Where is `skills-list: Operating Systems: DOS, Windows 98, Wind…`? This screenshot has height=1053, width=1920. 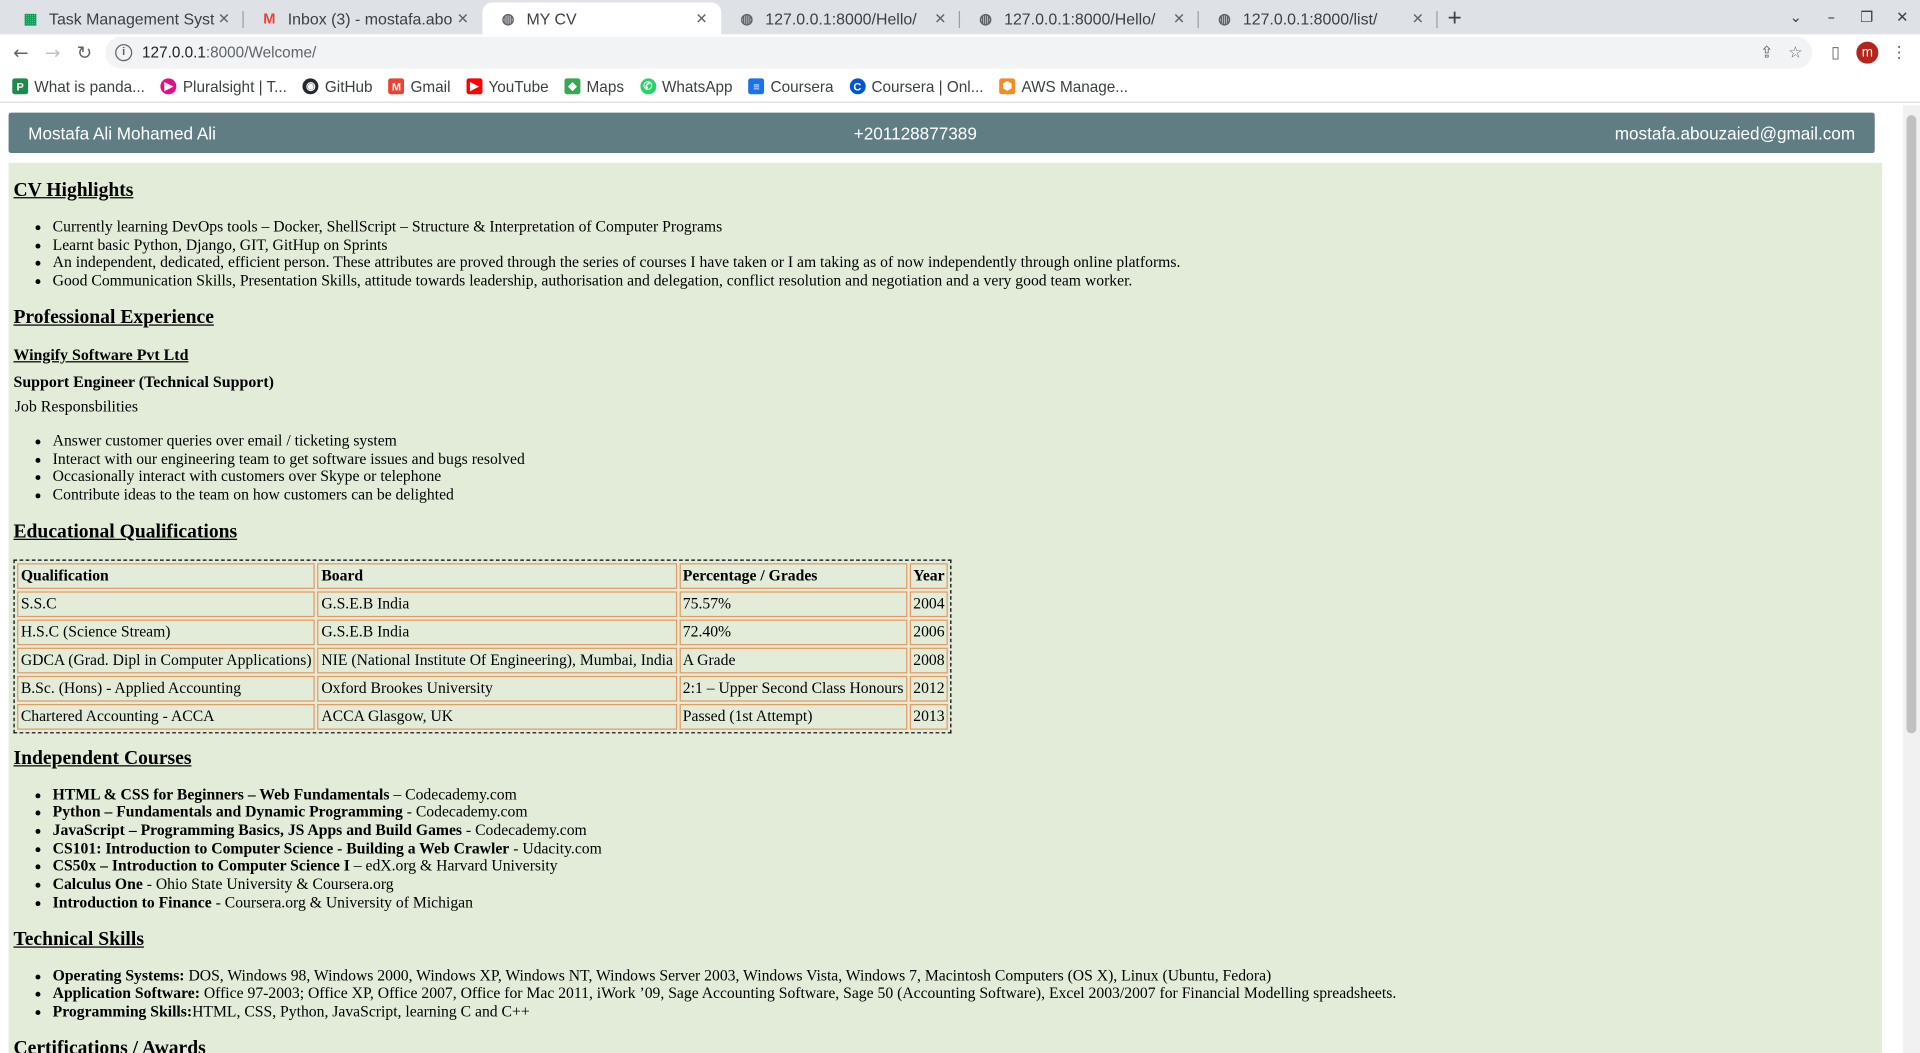
skills-list: Operating Systems: DOS, Windows 98, Wind… is located at coordinates (965, 994).